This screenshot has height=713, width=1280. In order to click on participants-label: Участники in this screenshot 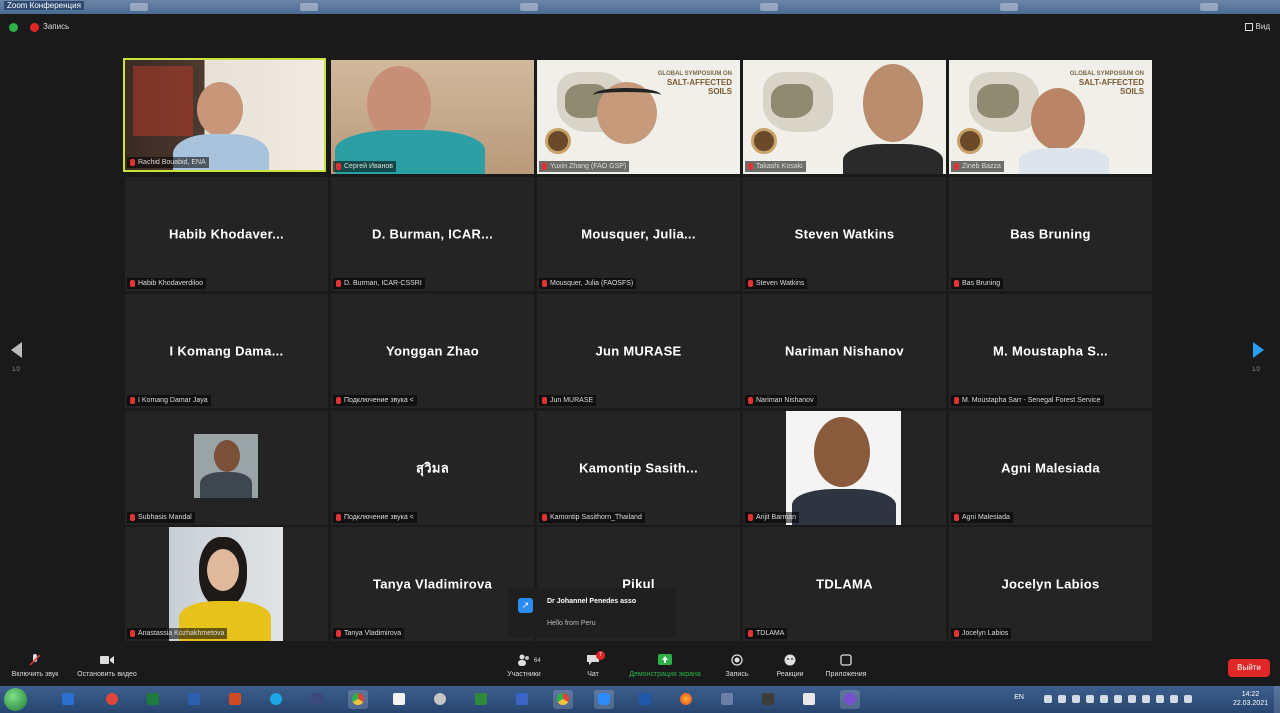, I will do `click(524, 674)`.